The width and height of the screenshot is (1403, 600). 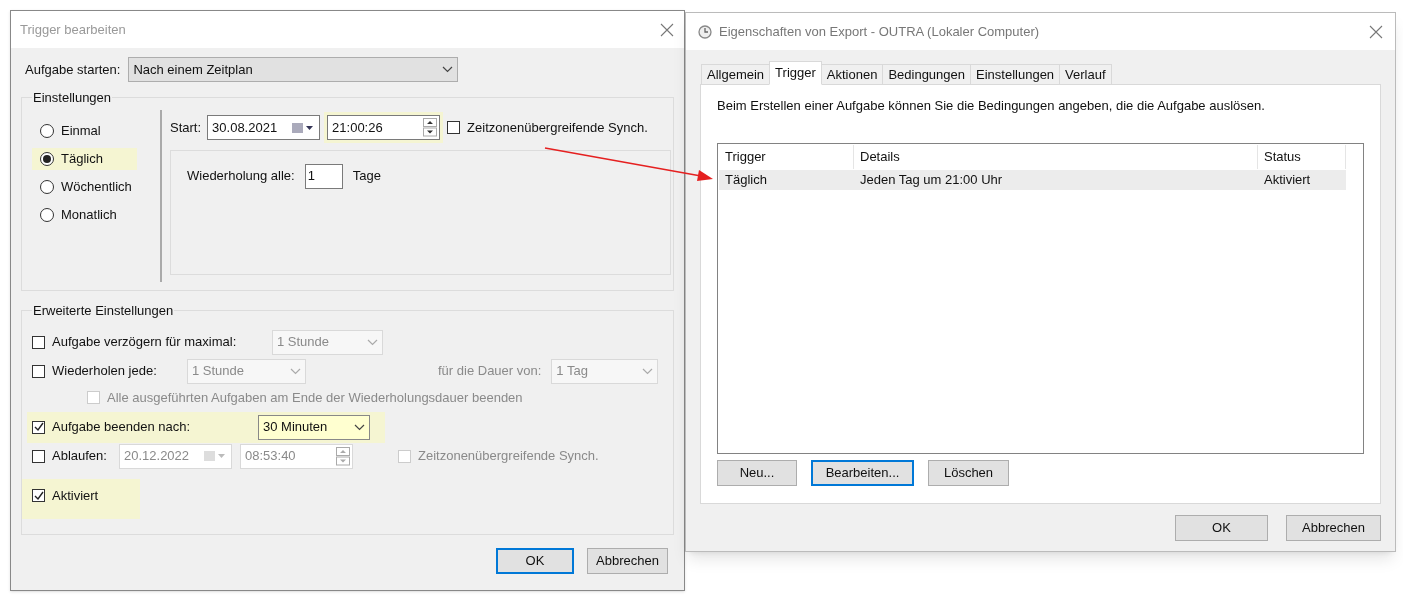 I want to click on start-label: Start:, so click(x=186, y=127).